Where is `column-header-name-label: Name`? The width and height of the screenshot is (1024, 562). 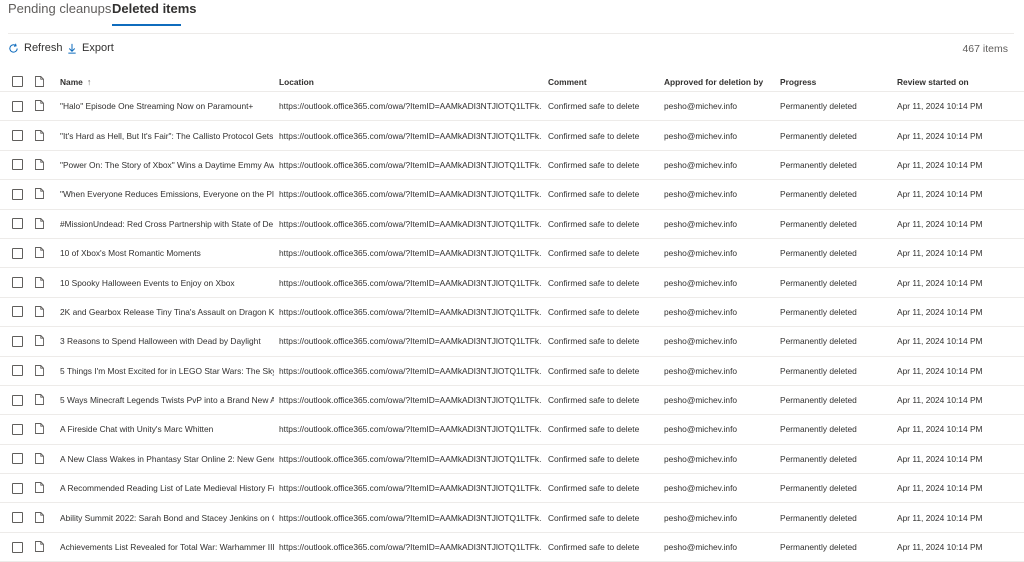
column-header-name-label: Name is located at coordinates (71, 81).